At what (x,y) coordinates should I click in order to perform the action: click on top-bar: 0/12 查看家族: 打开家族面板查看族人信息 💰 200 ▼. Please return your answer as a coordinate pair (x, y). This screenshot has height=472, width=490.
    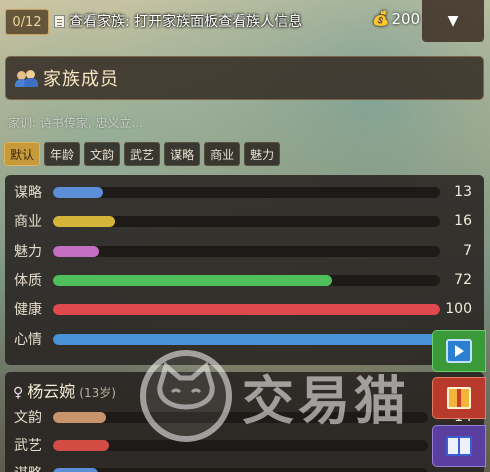
    Looking at the image, I should click on (245, 21).